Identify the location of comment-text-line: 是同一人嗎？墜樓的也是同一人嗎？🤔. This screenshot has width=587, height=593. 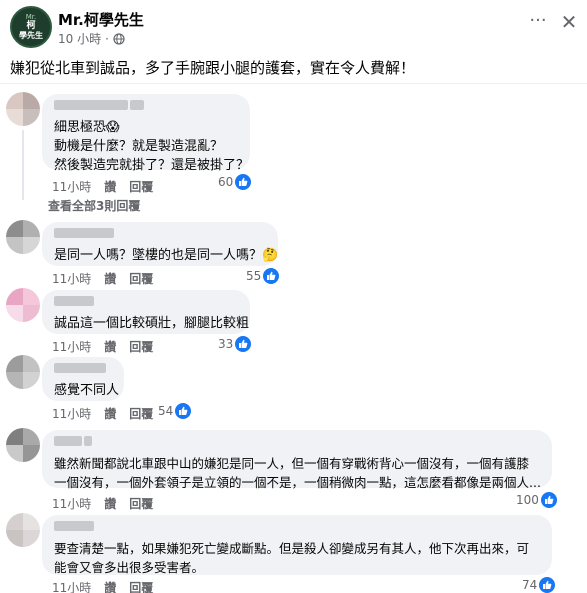
(166, 255).